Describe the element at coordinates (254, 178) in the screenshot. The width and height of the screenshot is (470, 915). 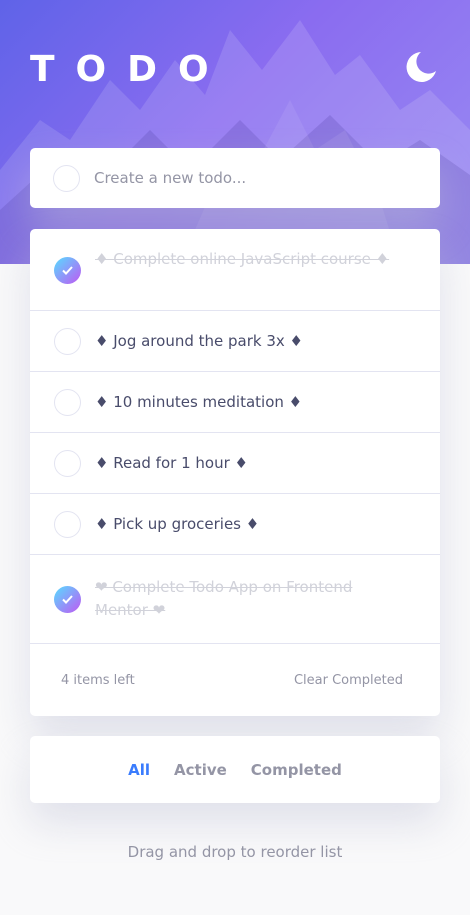
I see `create-todo-input` at that location.